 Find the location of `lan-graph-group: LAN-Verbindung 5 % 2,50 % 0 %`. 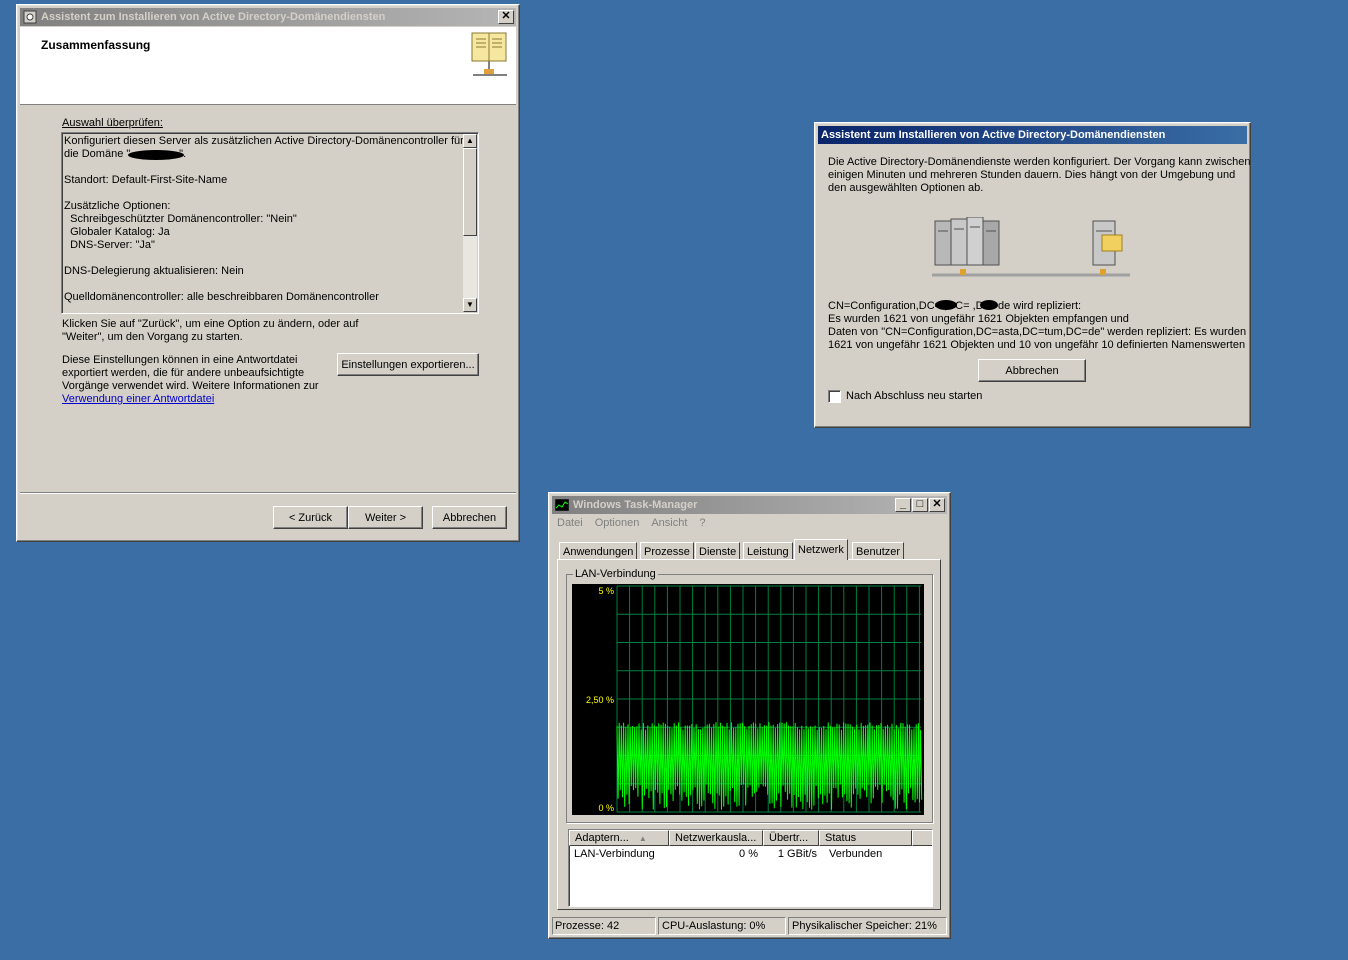

lan-graph-group: LAN-Verbindung 5 % 2,50 % 0 % is located at coordinates (749, 695).